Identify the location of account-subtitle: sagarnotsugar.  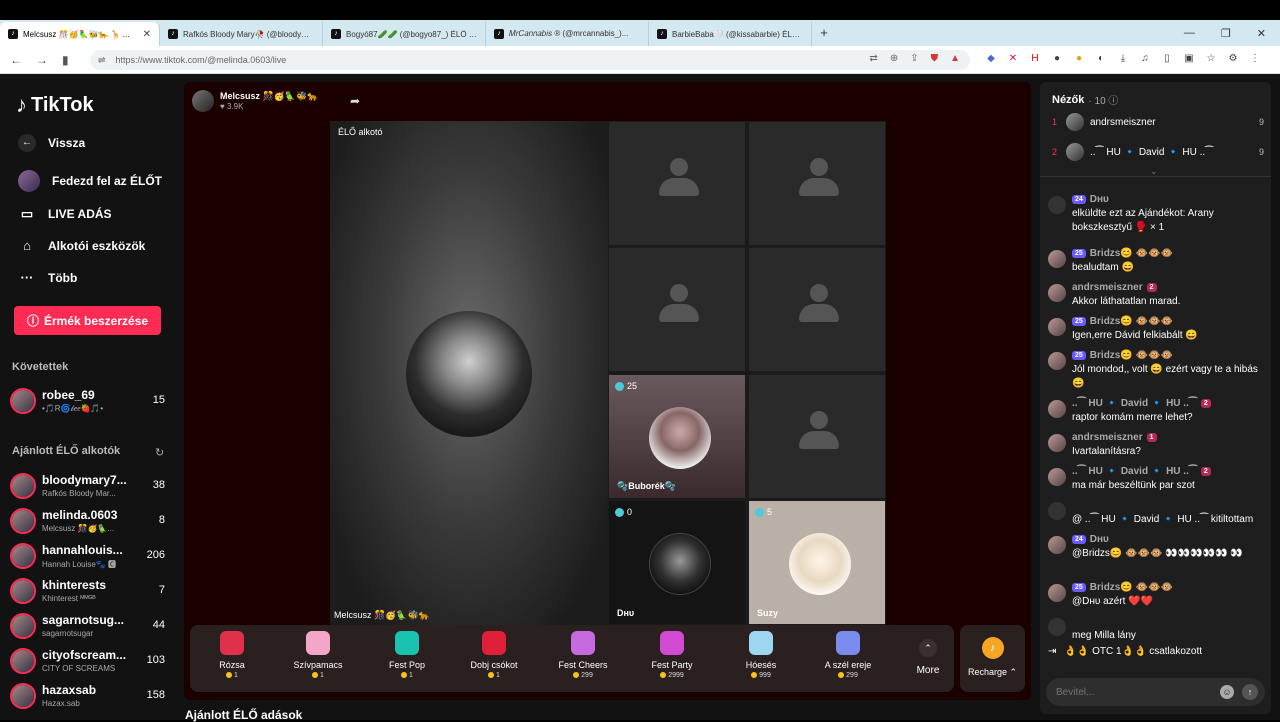
(68, 633).